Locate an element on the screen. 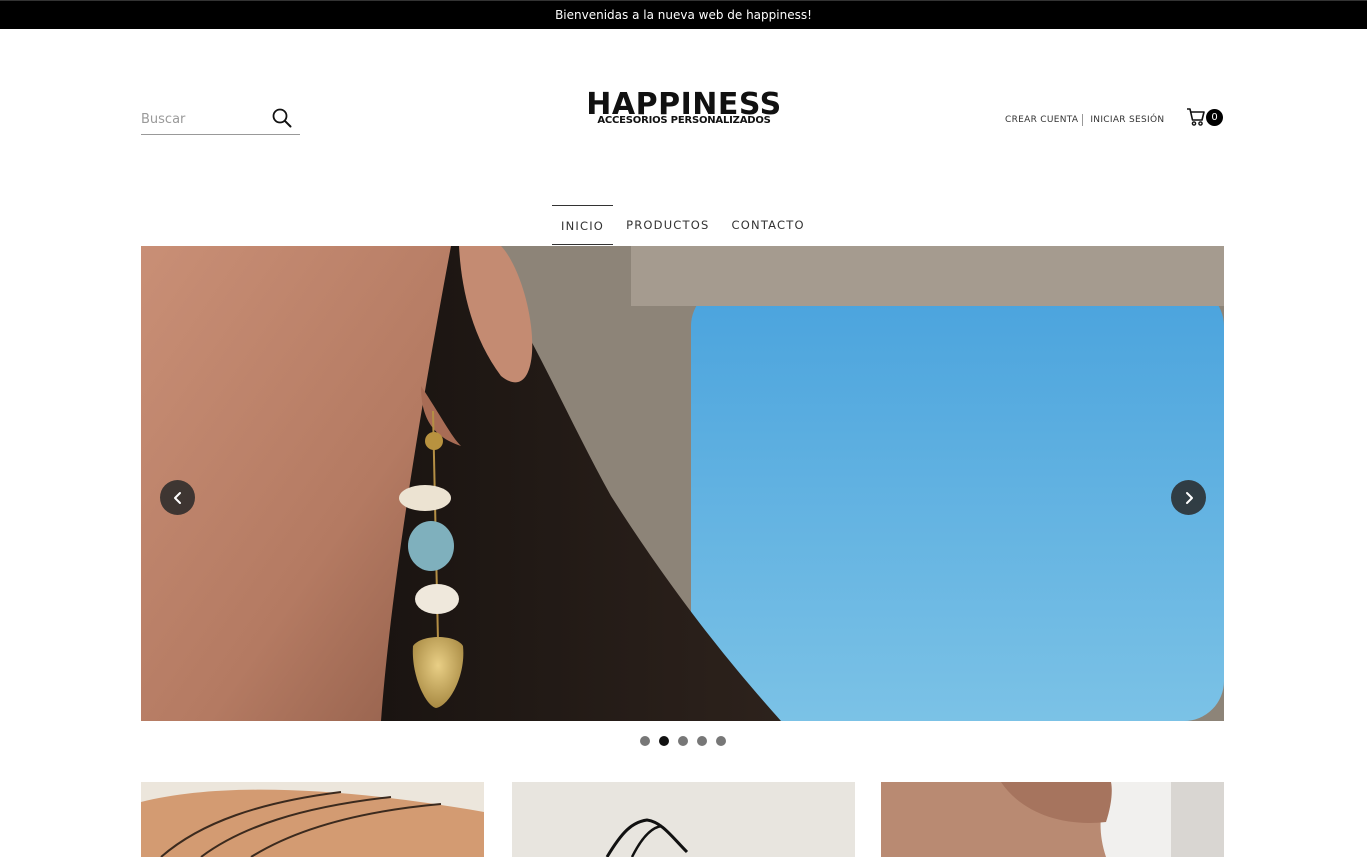 Image resolution: width=1367 pixels, height=857 pixels. announcement-text: Bienvenidas a la nueva web de happiness! is located at coordinates (683, 15).